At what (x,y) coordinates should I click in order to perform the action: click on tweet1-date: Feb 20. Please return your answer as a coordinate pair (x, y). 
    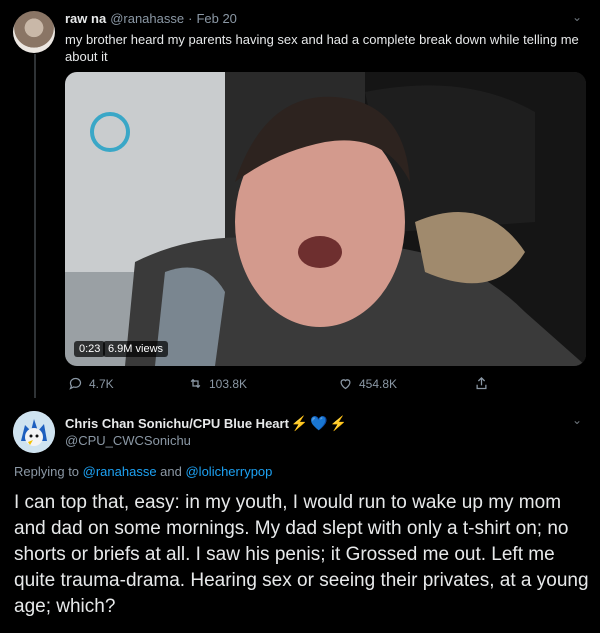
    Looking at the image, I should click on (216, 18).